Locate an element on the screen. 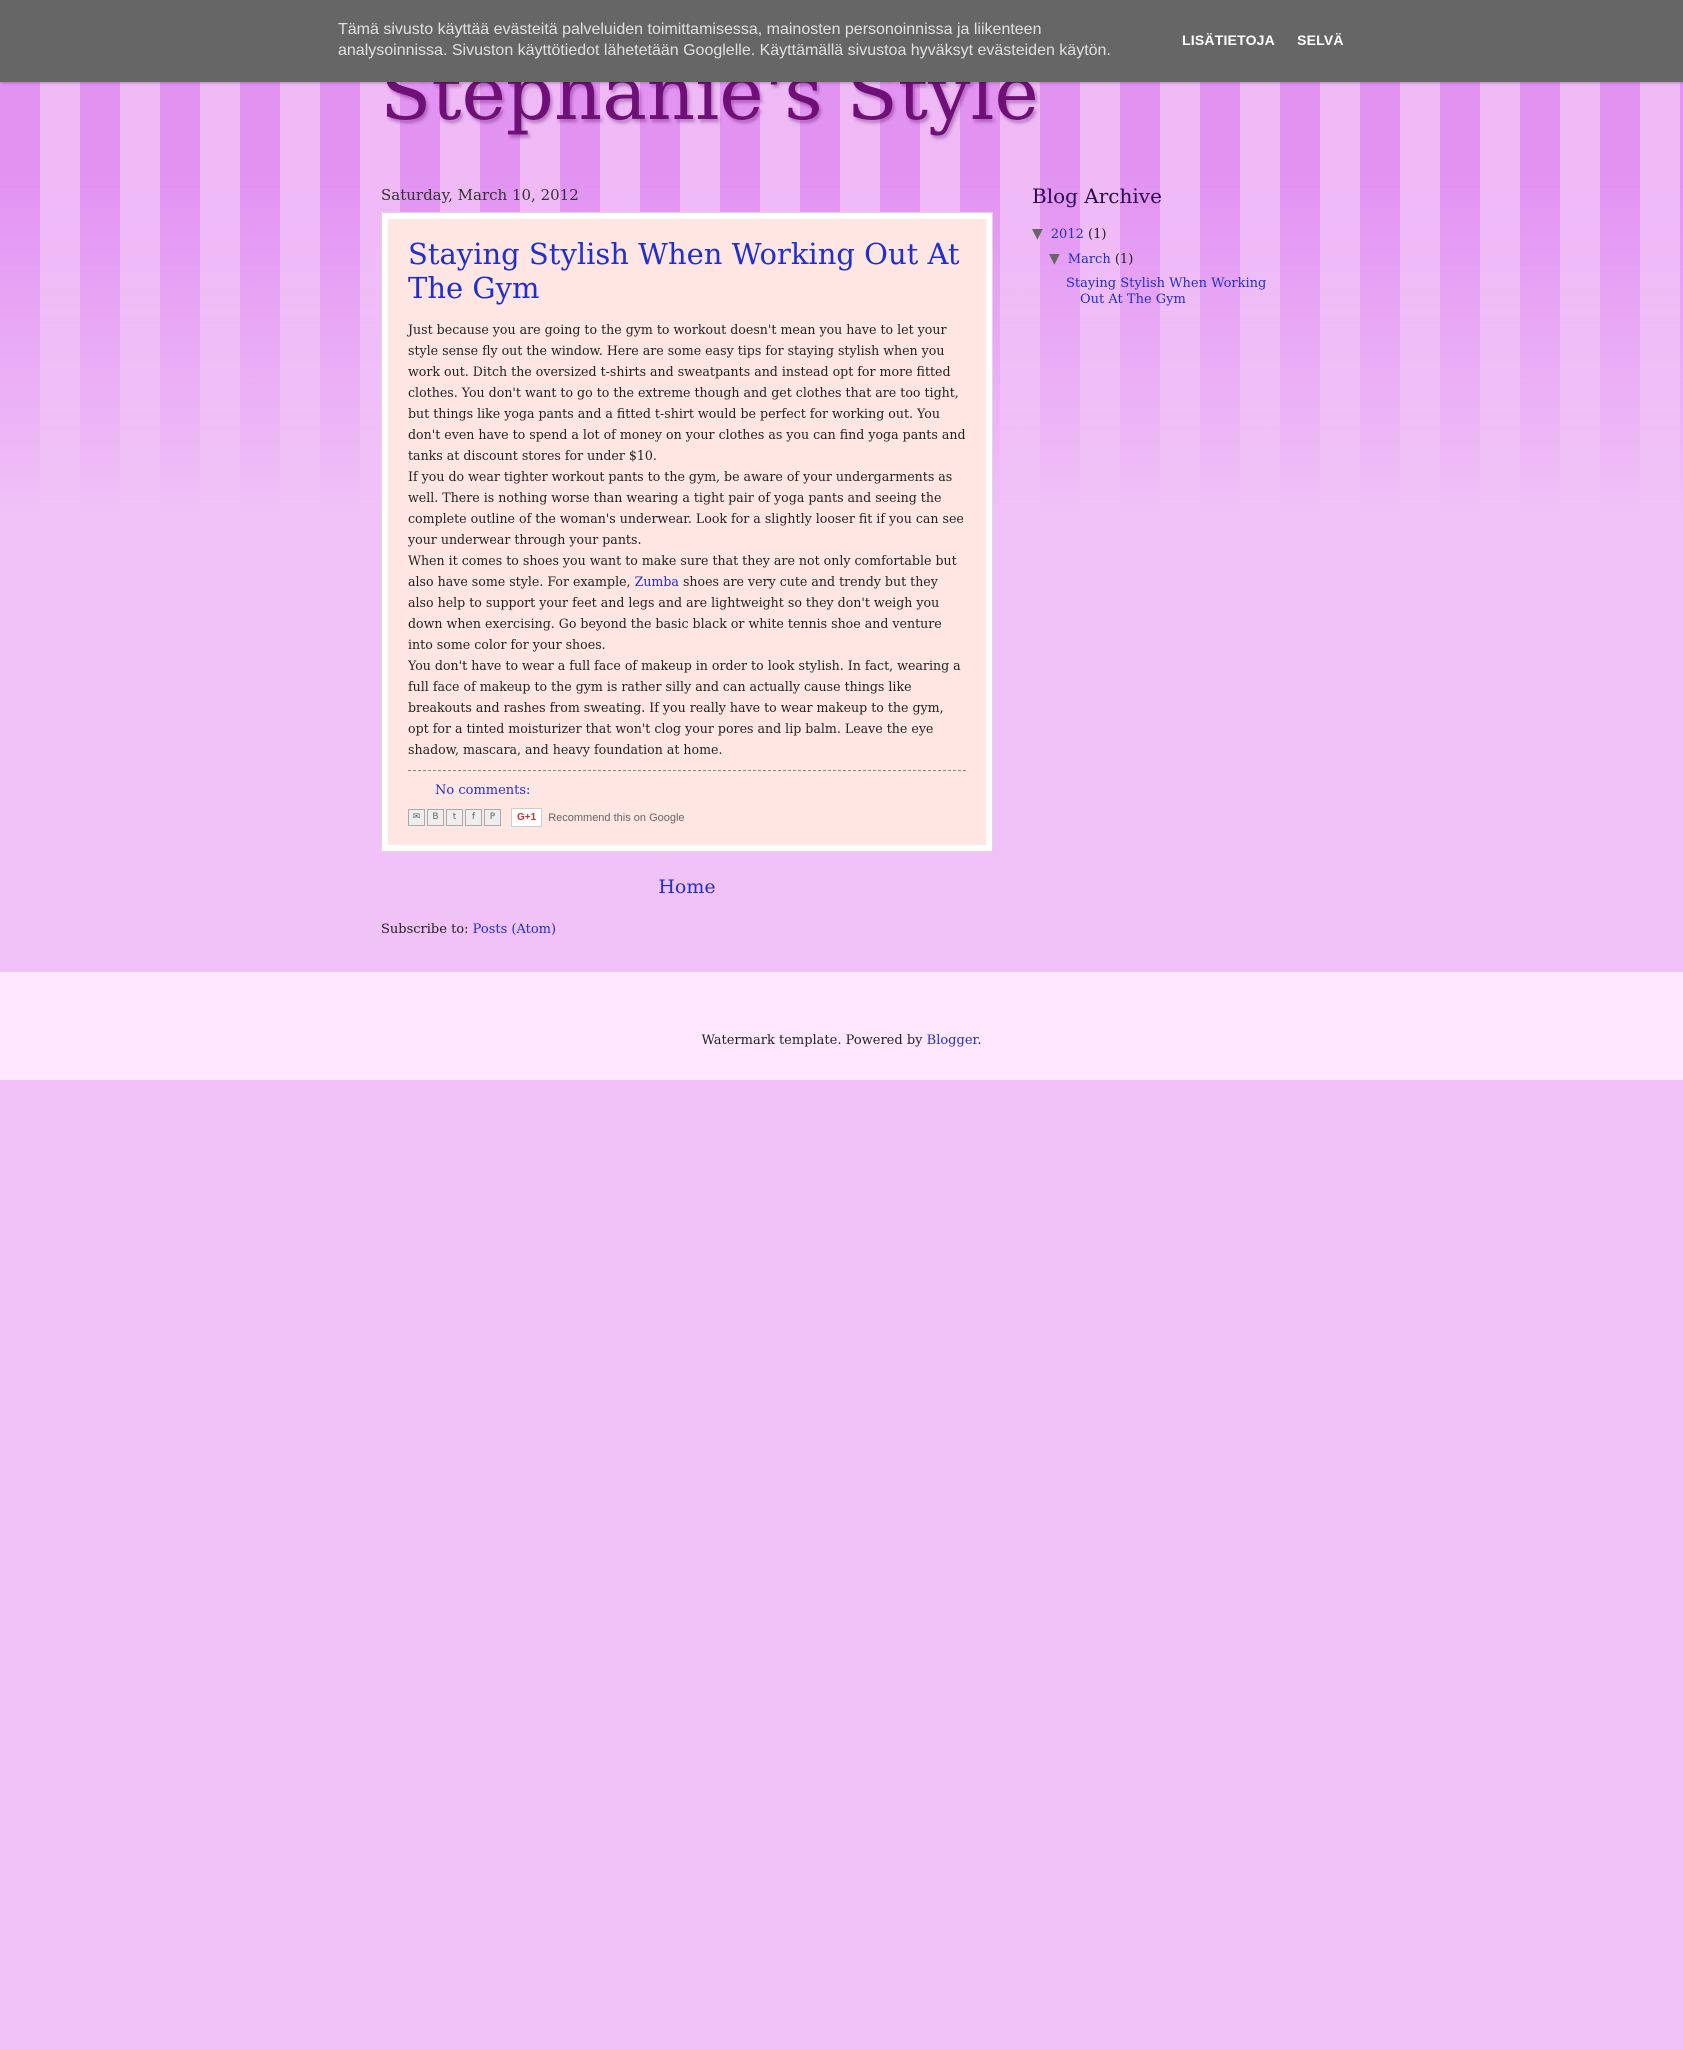  blogger-icon: B is located at coordinates (435, 817).